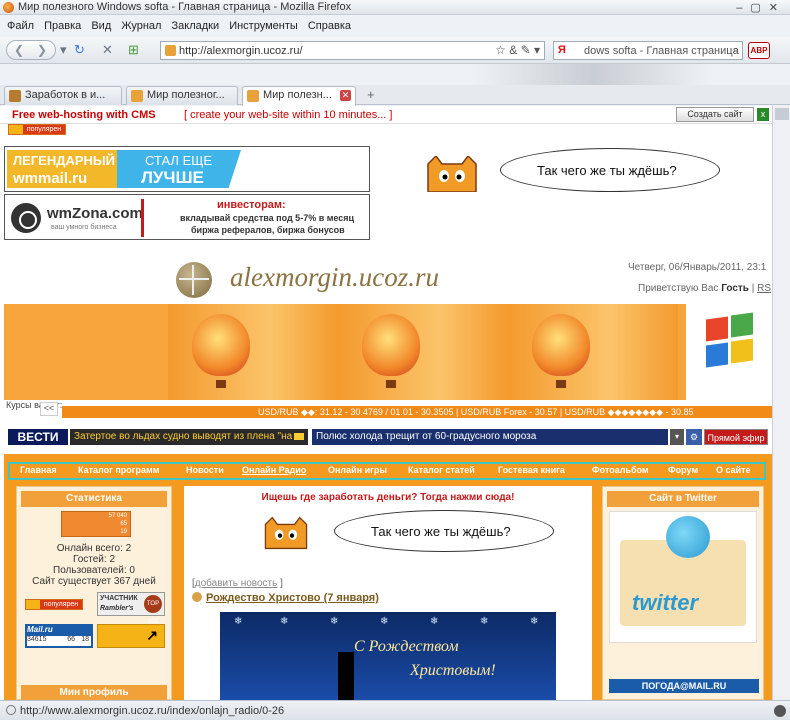 This screenshot has height=720, width=790. Describe the element at coordinates (79, 50) in the screenshot. I see `reload-icon: ↻` at that location.